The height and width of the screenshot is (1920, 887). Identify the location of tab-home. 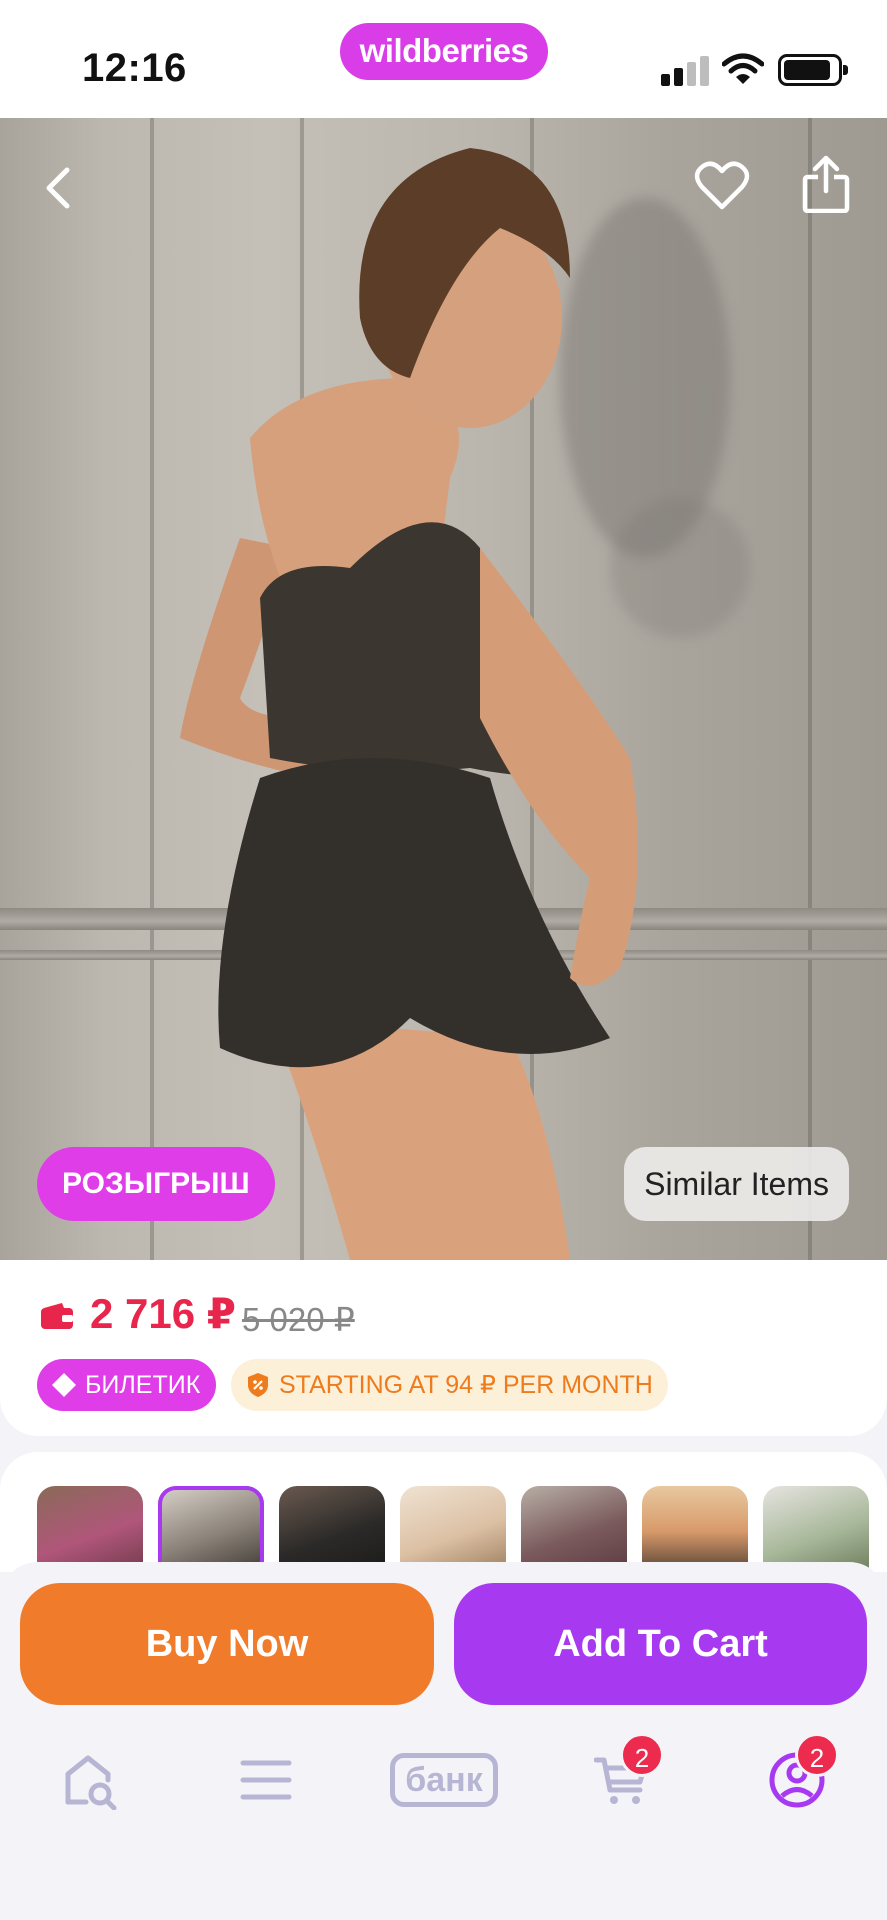
(90, 1780).